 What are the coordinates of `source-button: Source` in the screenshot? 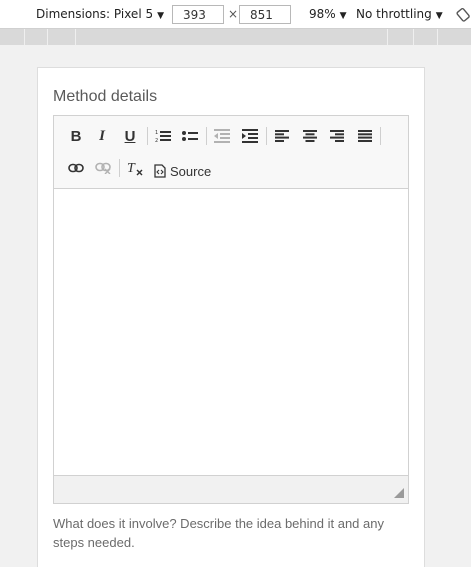 It's located at (182, 171).